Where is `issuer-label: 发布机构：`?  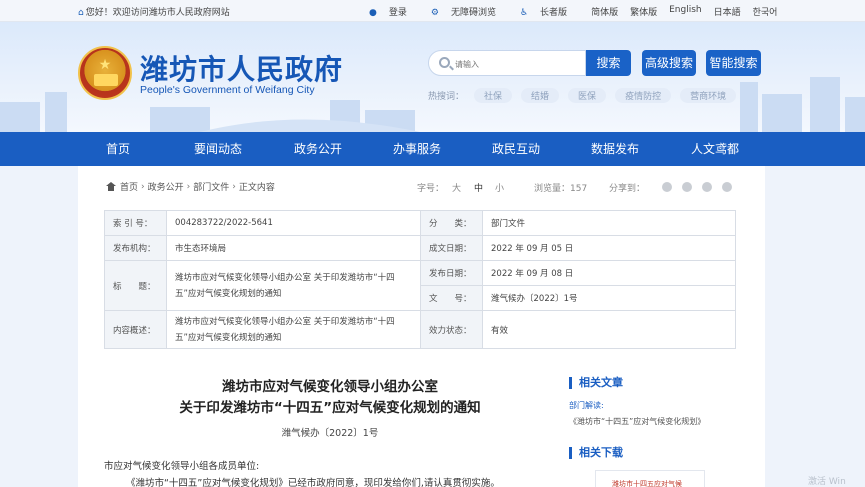
issuer-label: 发布机构： is located at coordinates (135, 248).